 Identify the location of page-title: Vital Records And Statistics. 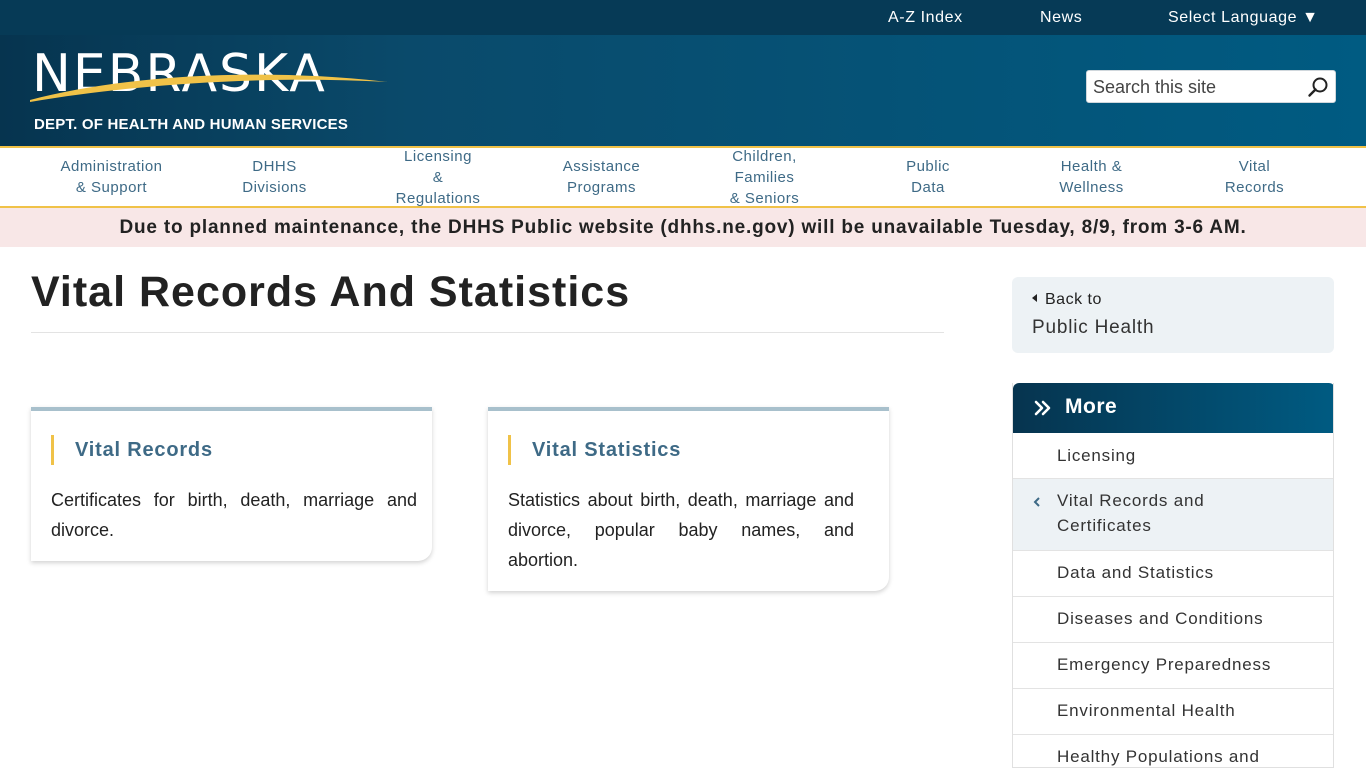
(331, 292).